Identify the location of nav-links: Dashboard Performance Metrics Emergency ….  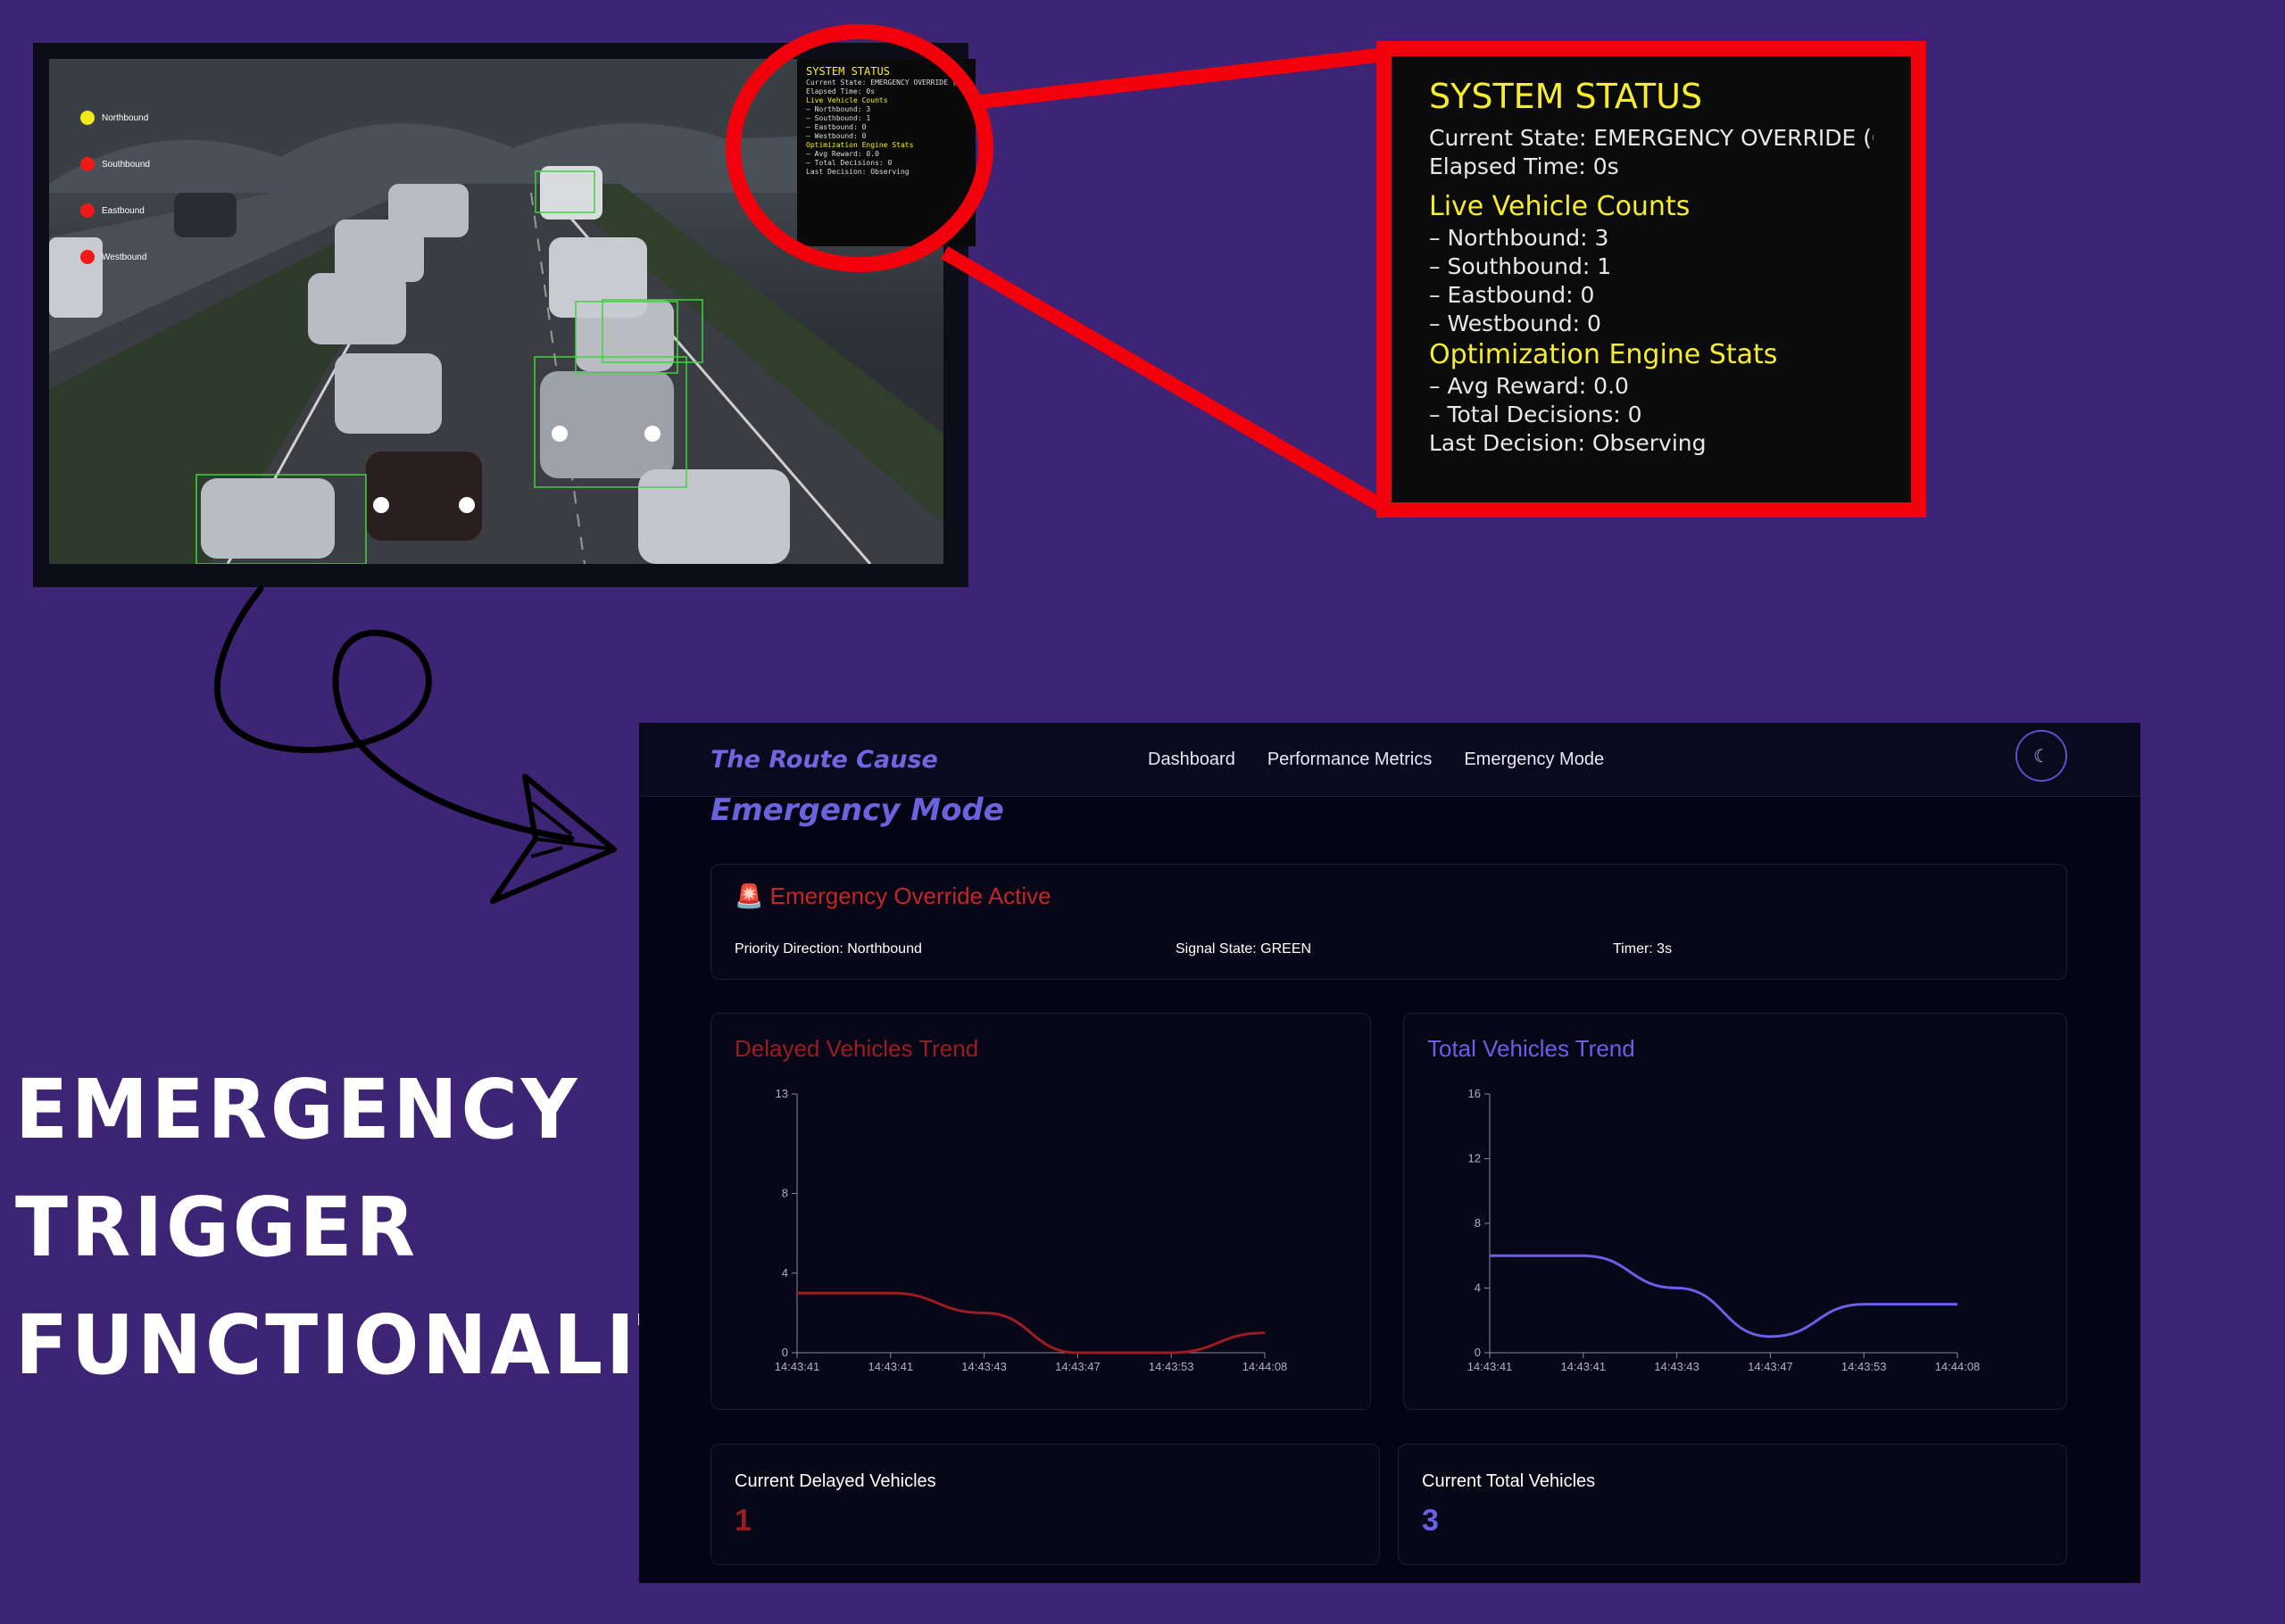
(1376, 760).